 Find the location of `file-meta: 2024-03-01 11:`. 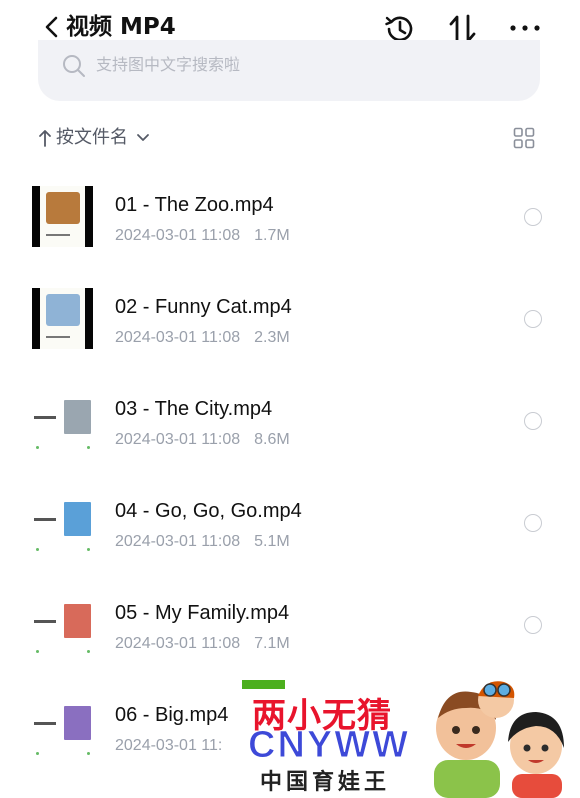

file-meta: 2024-03-01 11: is located at coordinates (175, 746).